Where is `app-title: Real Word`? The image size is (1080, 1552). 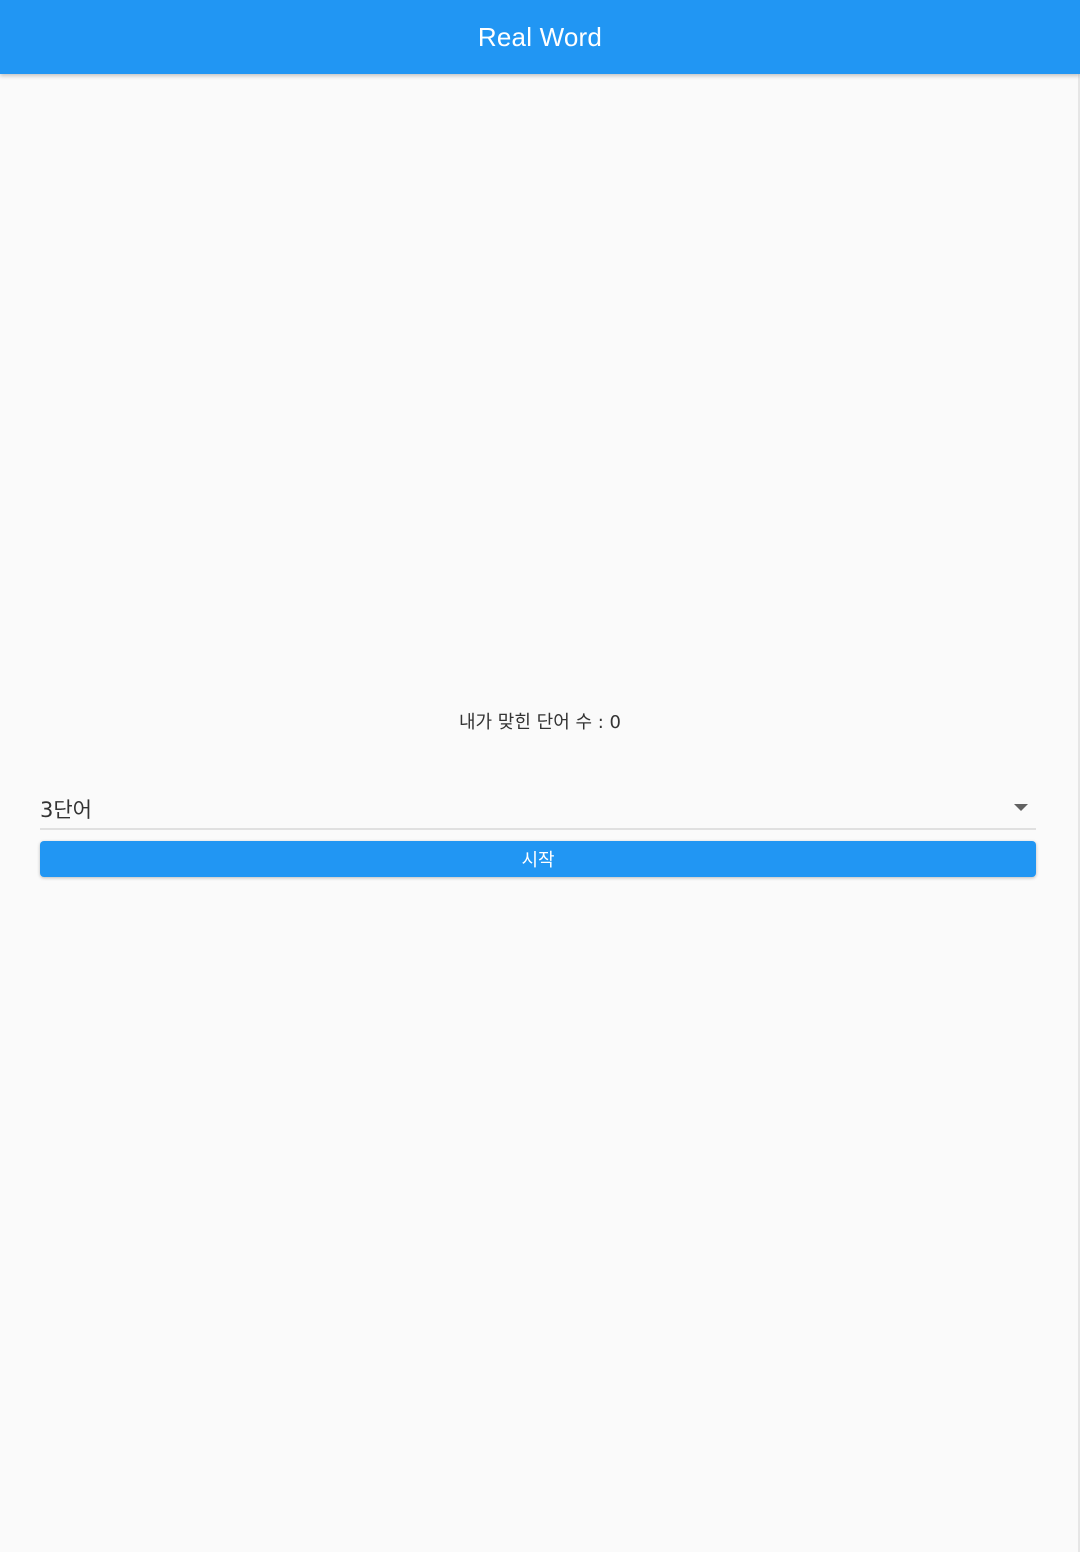
app-title: Real Word is located at coordinates (540, 36).